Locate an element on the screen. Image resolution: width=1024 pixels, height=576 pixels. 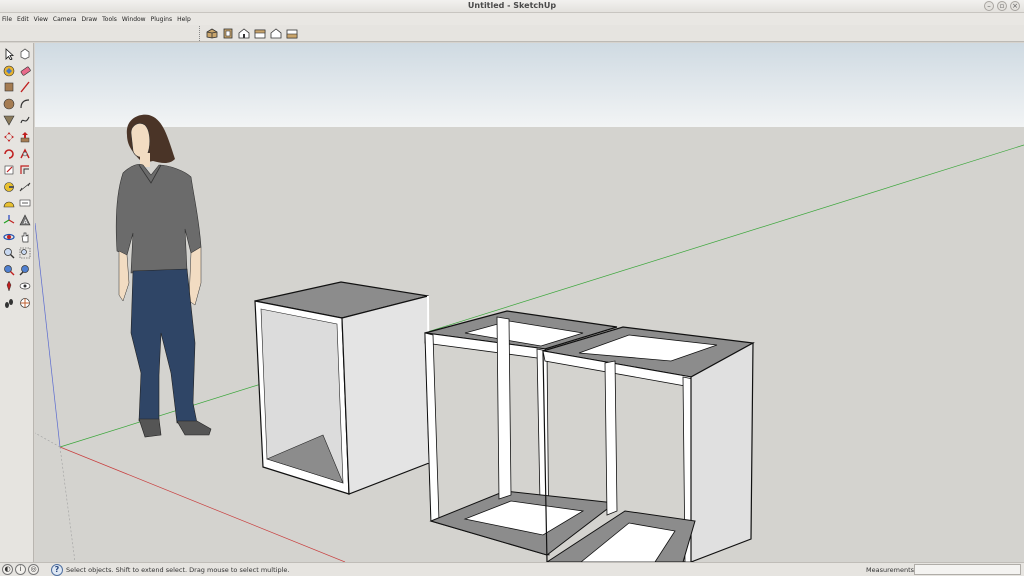
select-icon is located at coordinates (10, 54).